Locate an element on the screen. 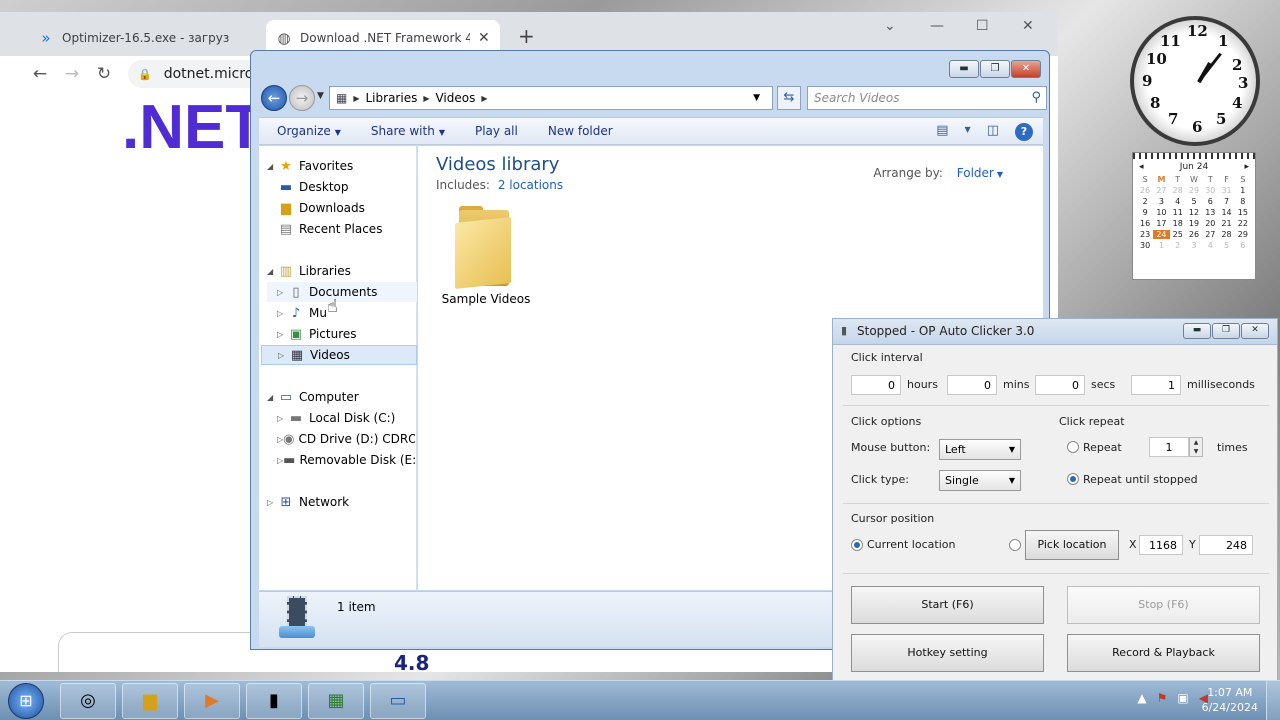  help-icon: ? is located at coordinates (1024, 132).